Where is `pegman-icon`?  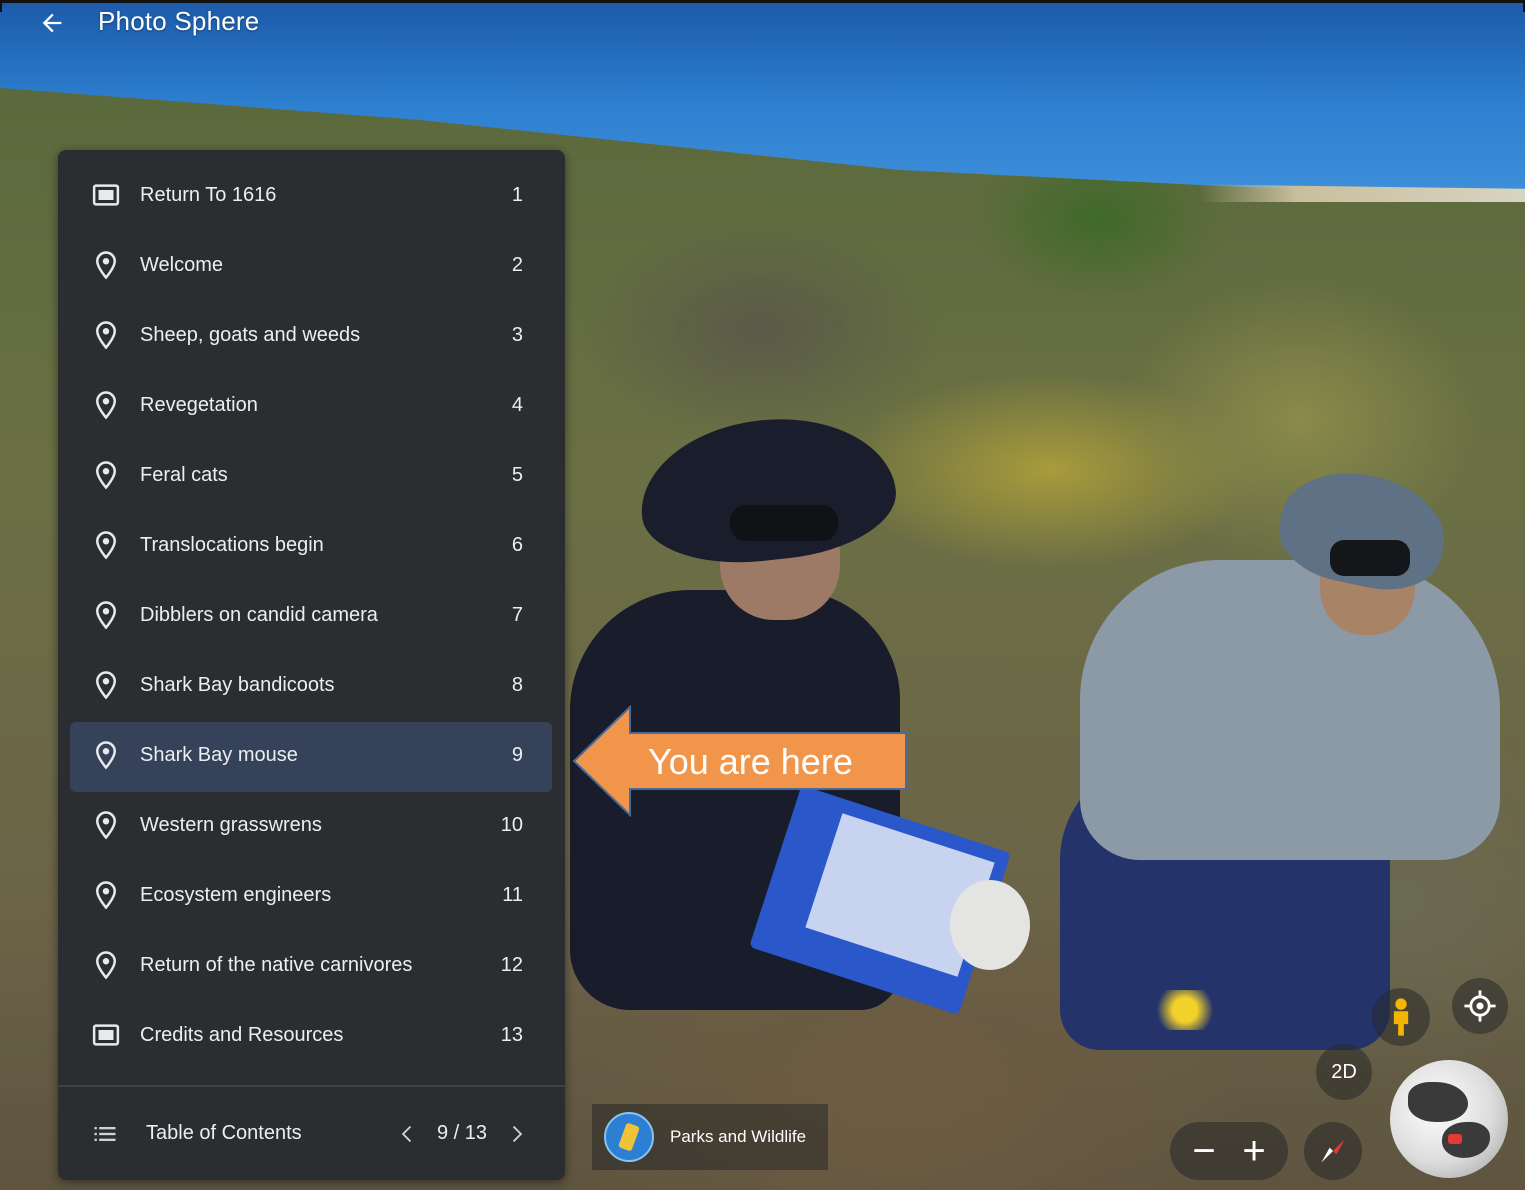
pegman-icon is located at coordinates (1401, 1017).